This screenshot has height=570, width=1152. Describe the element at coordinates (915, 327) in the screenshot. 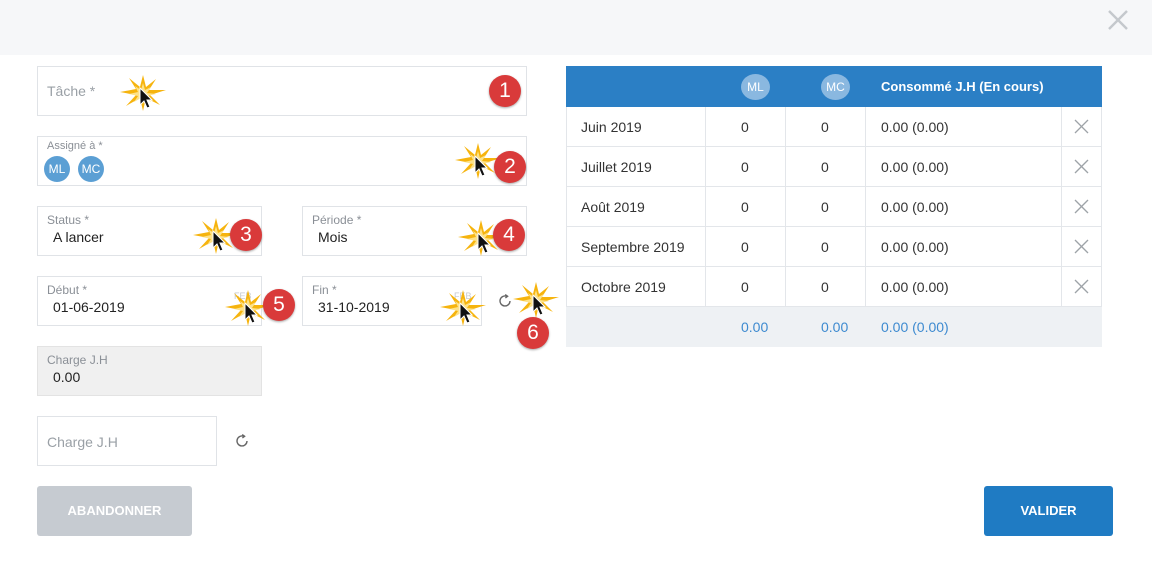

I see `footer-consumed: 0.00 (0.00)` at that location.